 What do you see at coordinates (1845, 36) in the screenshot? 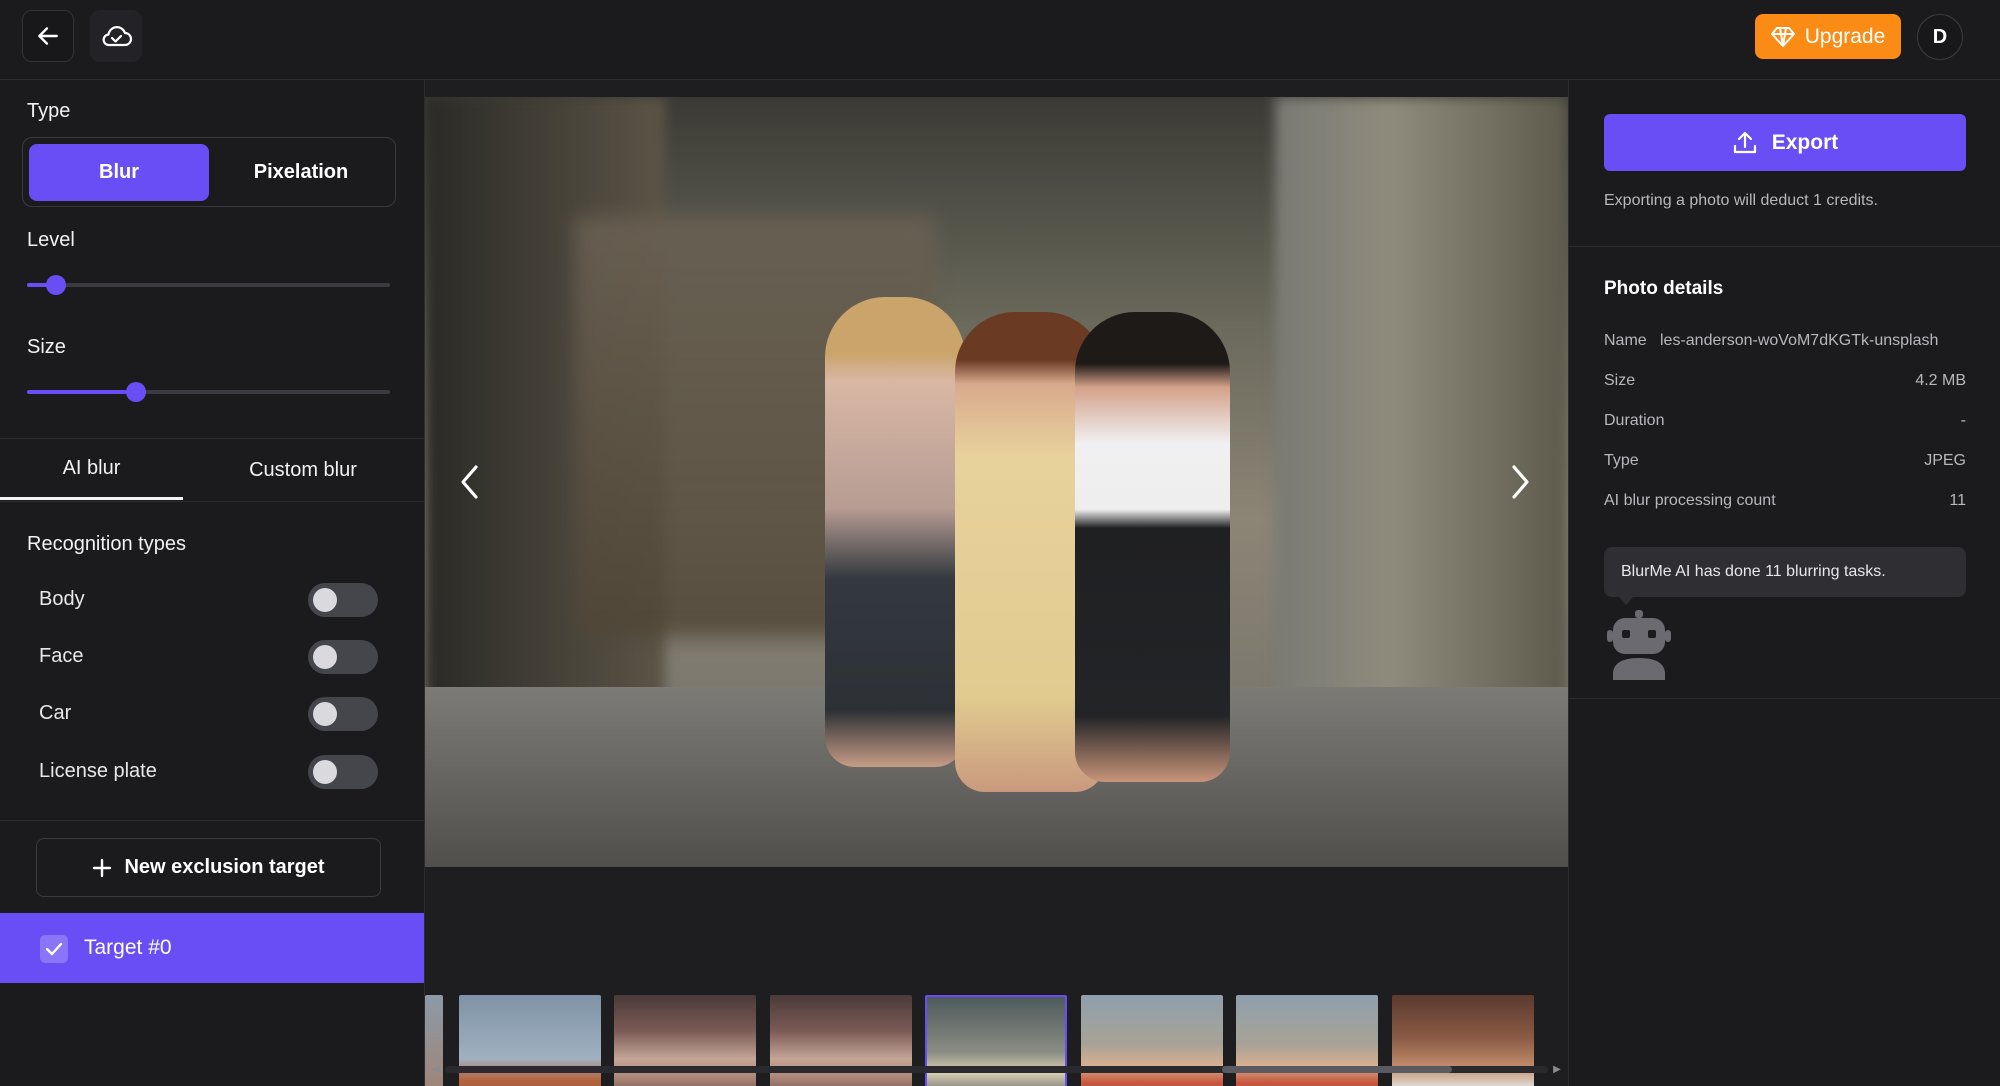
I see `upgrade-label: Upgrade` at bounding box center [1845, 36].